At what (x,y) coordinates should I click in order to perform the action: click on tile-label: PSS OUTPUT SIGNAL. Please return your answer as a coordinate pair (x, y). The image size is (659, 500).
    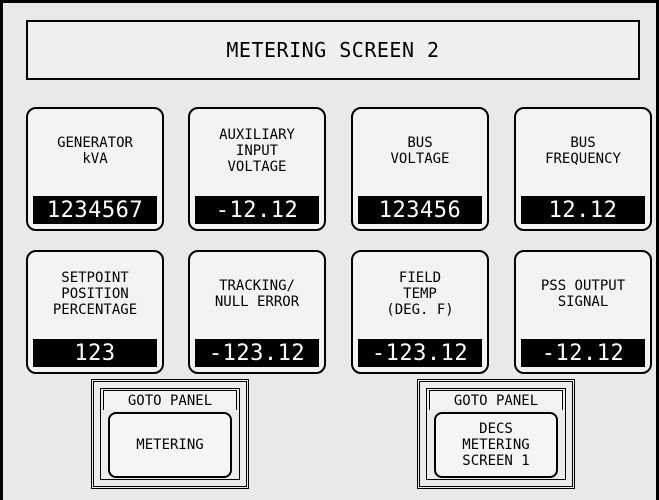
    Looking at the image, I should click on (583, 294).